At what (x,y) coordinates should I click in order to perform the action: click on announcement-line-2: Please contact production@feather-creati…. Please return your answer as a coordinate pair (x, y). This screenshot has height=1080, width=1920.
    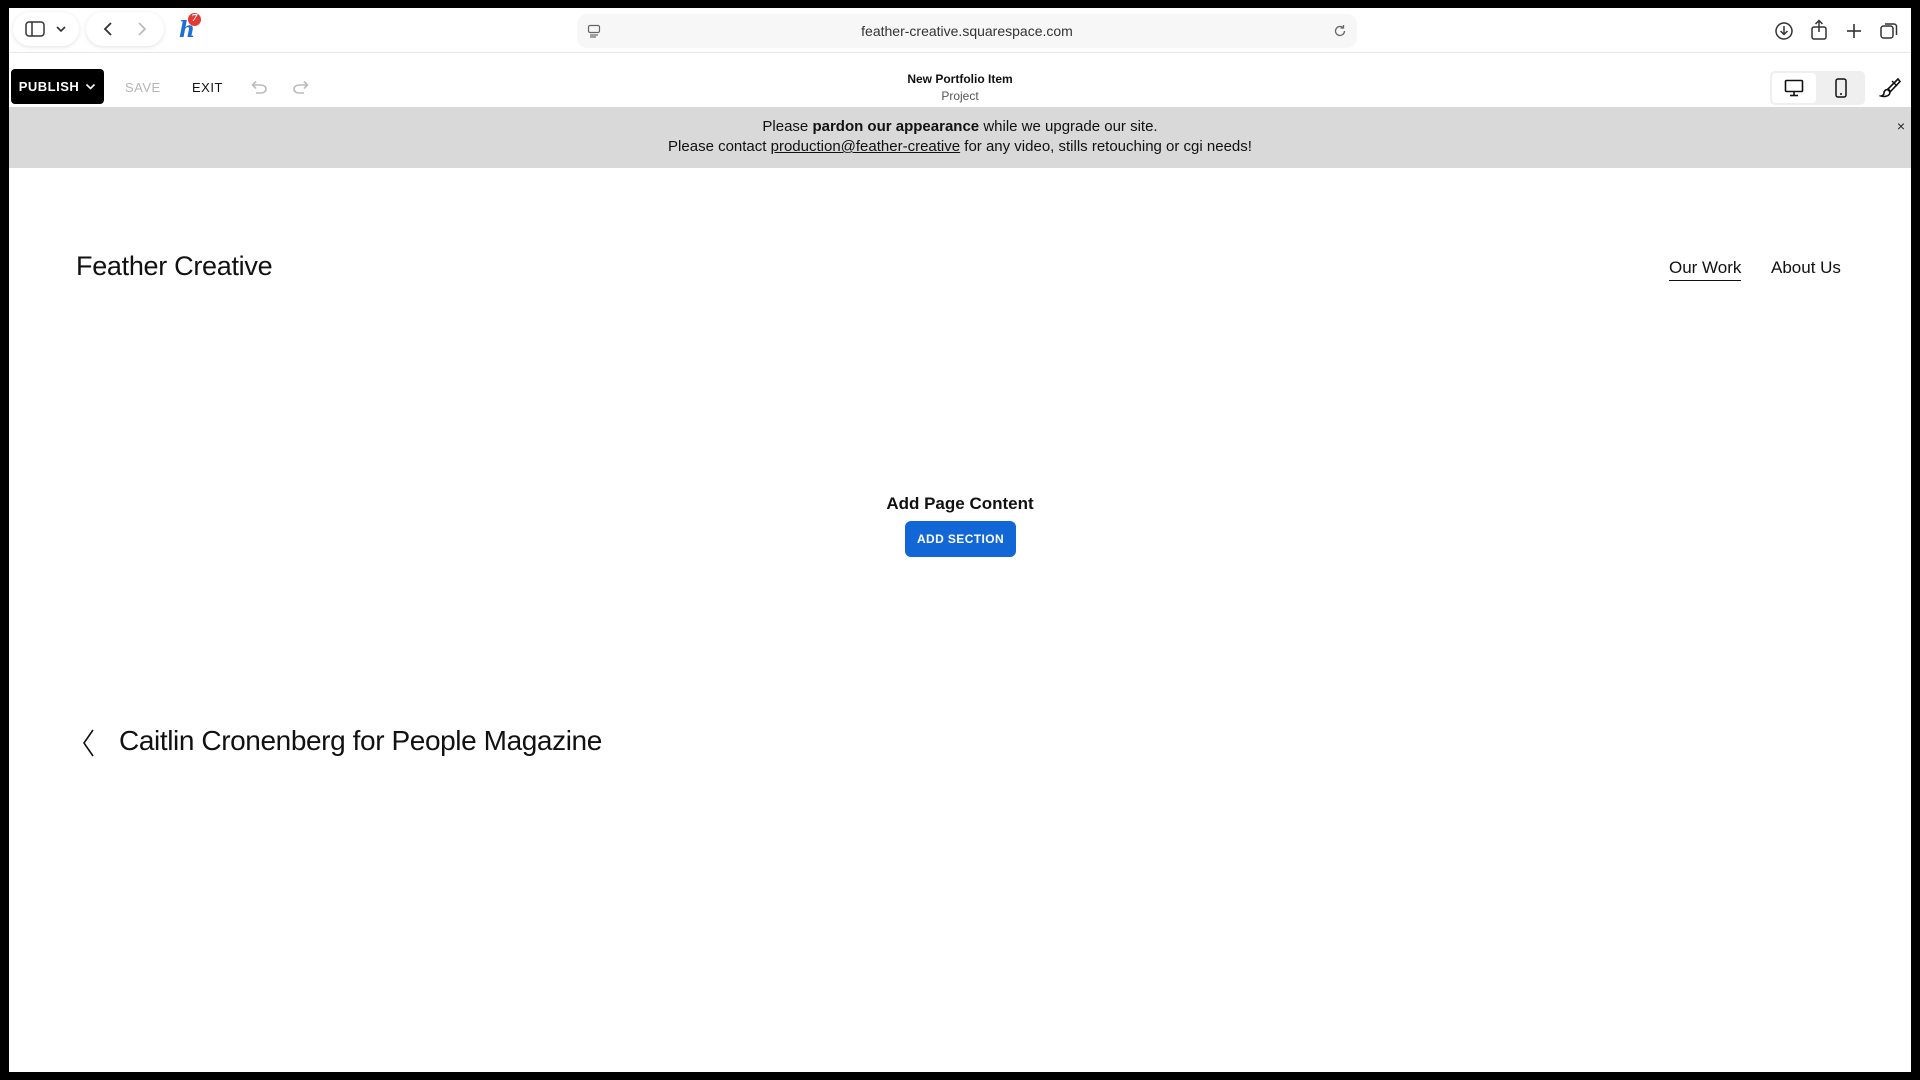
    Looking at the image, I should click on (960, 146).